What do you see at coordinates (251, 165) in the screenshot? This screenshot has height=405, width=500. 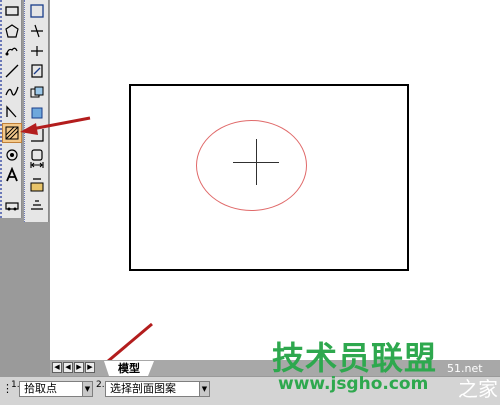 I see `drawing-circle` at bounding box center [251, 165].